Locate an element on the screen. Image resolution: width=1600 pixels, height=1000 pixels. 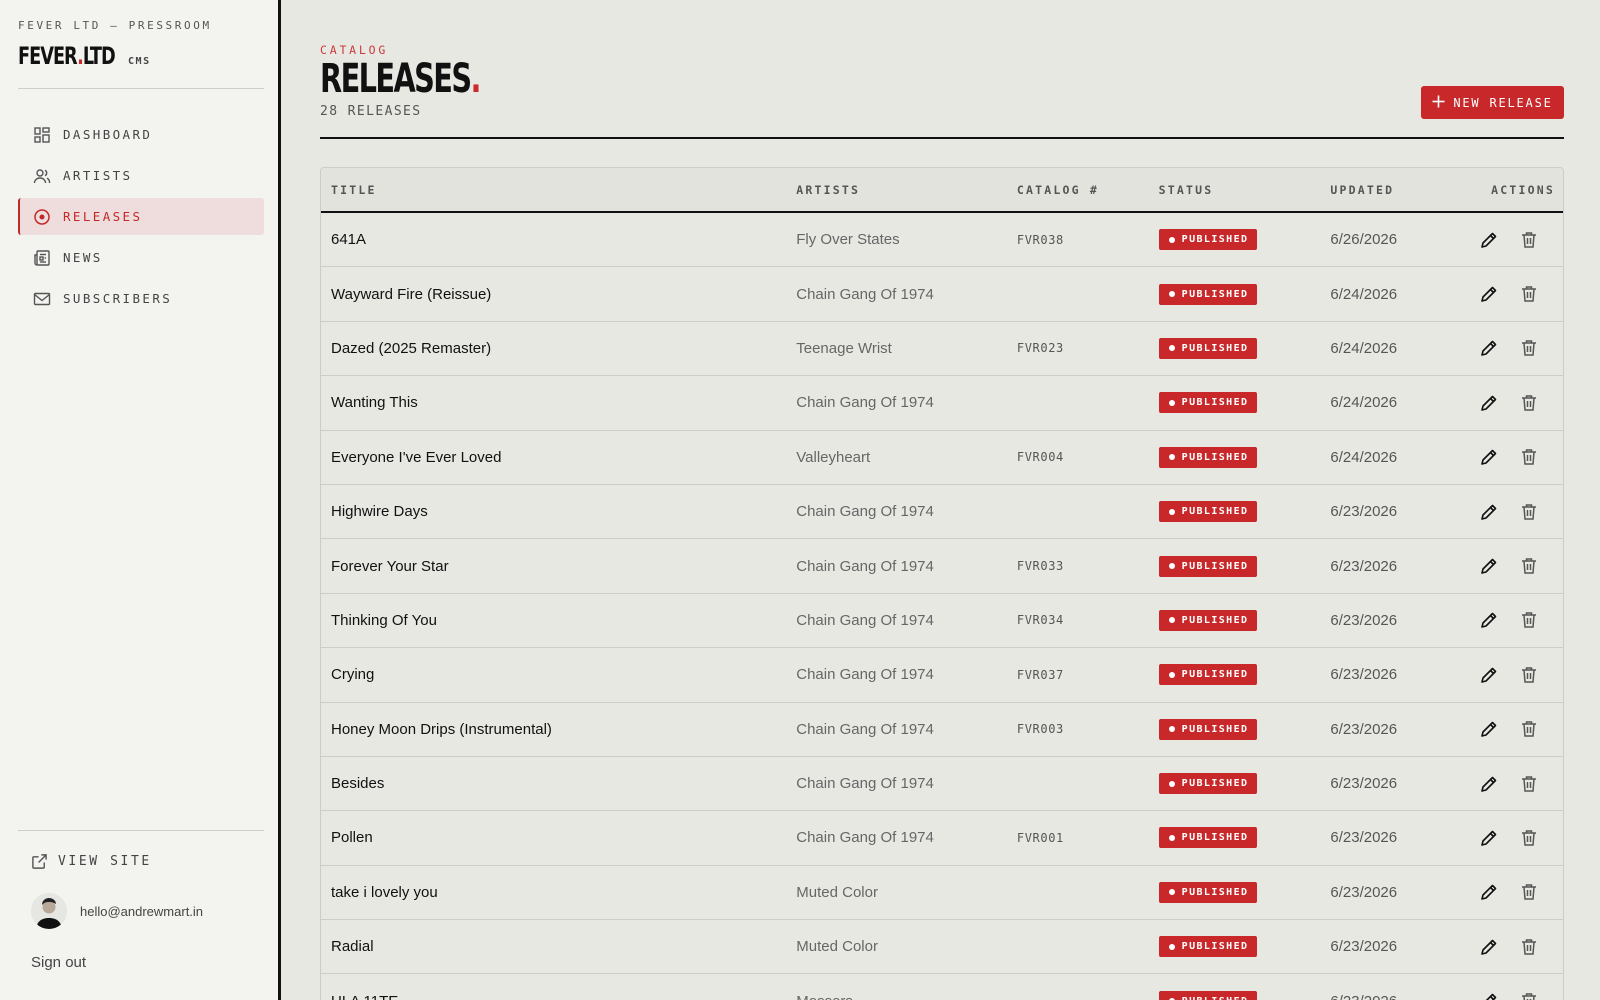
sidebar-item-releases: RELEASES is located at coordinates (141, 216).